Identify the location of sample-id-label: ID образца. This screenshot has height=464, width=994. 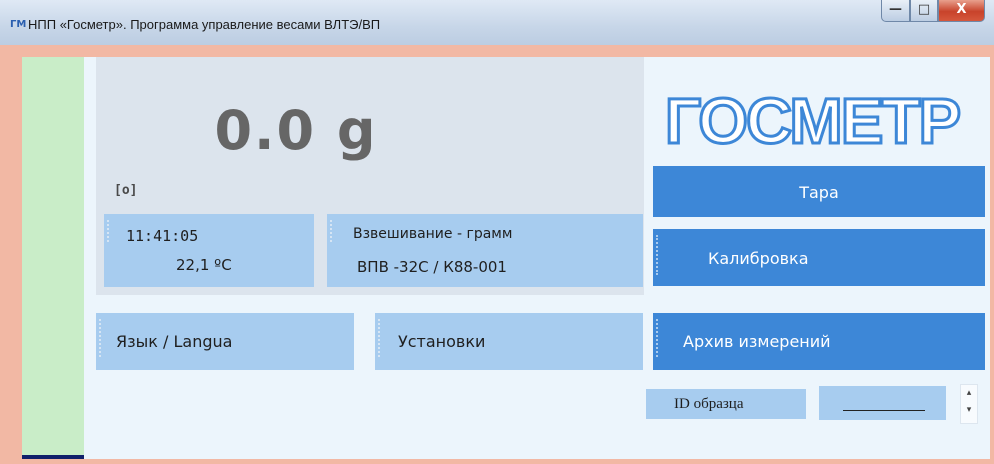
(726, 404).